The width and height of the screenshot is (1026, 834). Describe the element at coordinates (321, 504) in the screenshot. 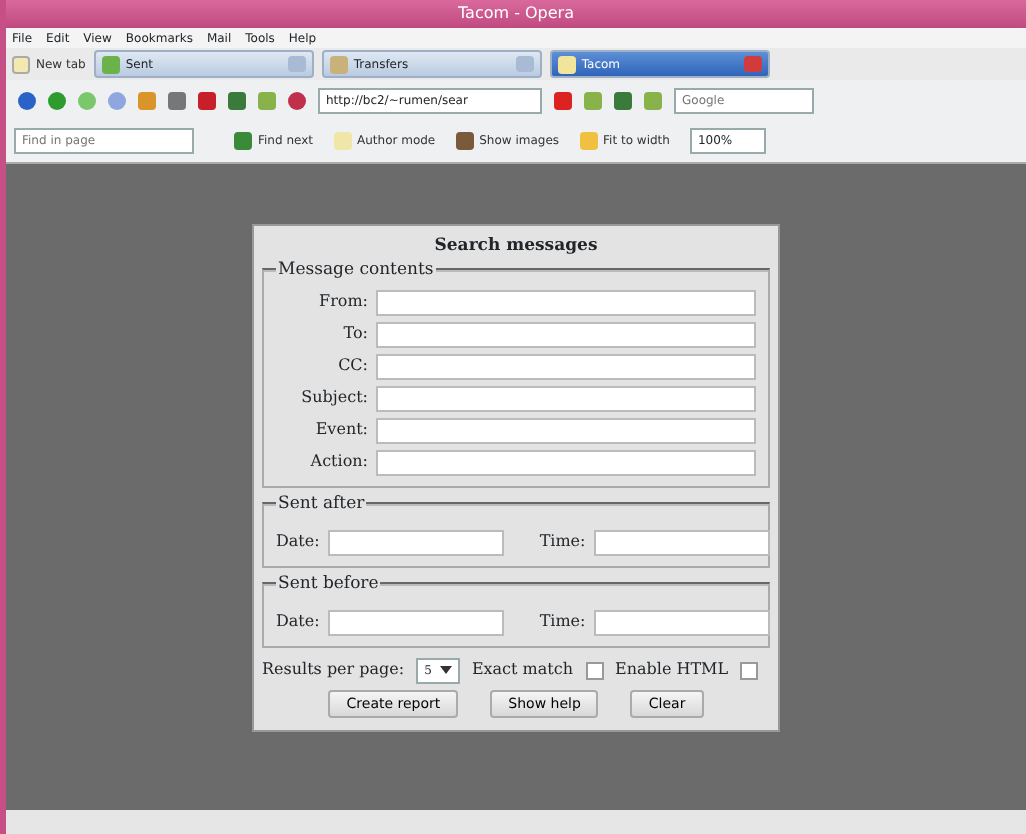

I see `group-legend: Sent after` at that location.